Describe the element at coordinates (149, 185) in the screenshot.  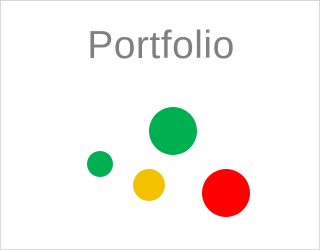
I see `indicator-dot-yellow` at that location.